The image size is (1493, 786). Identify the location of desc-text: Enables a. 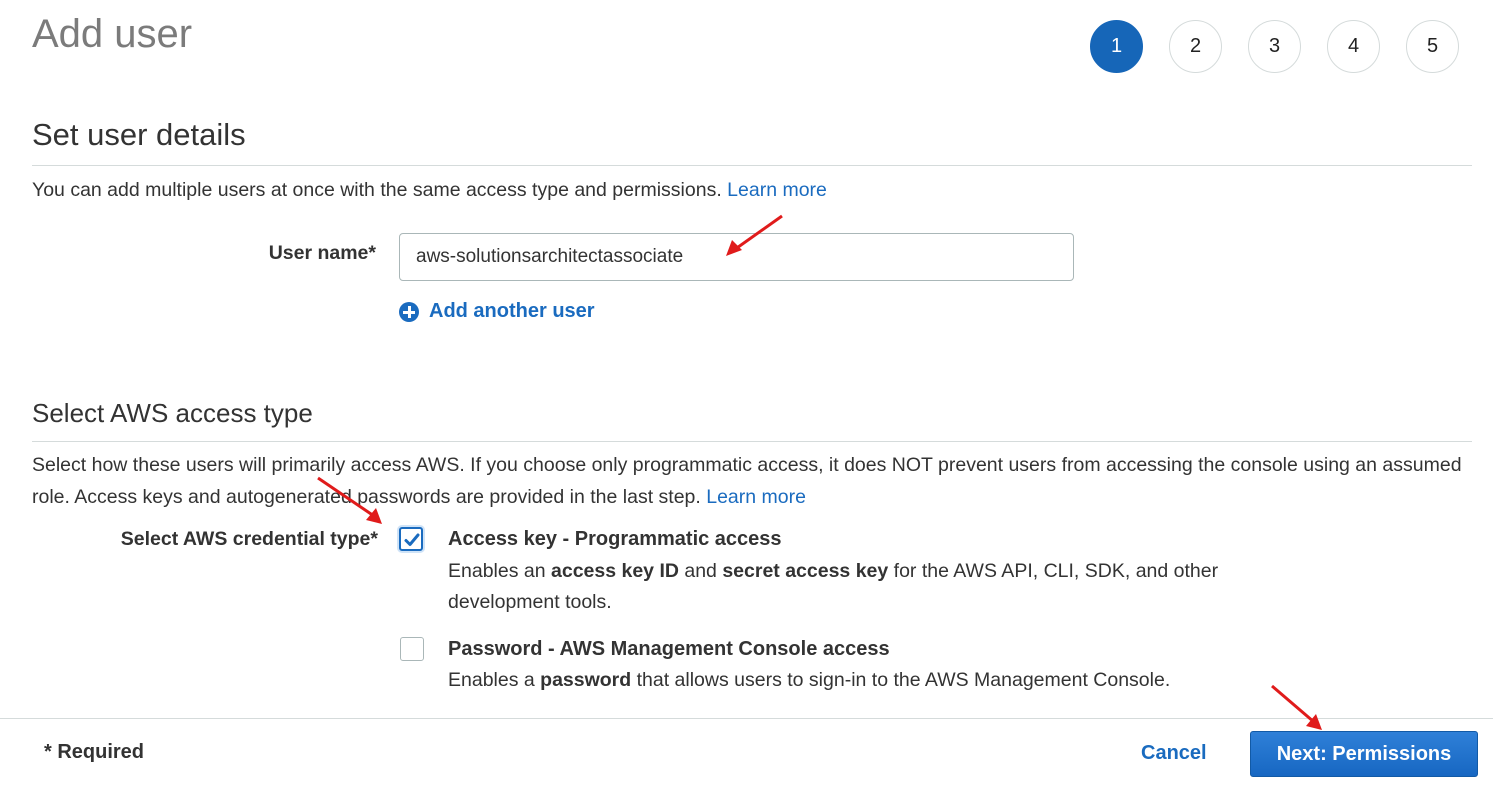
(494, 680).